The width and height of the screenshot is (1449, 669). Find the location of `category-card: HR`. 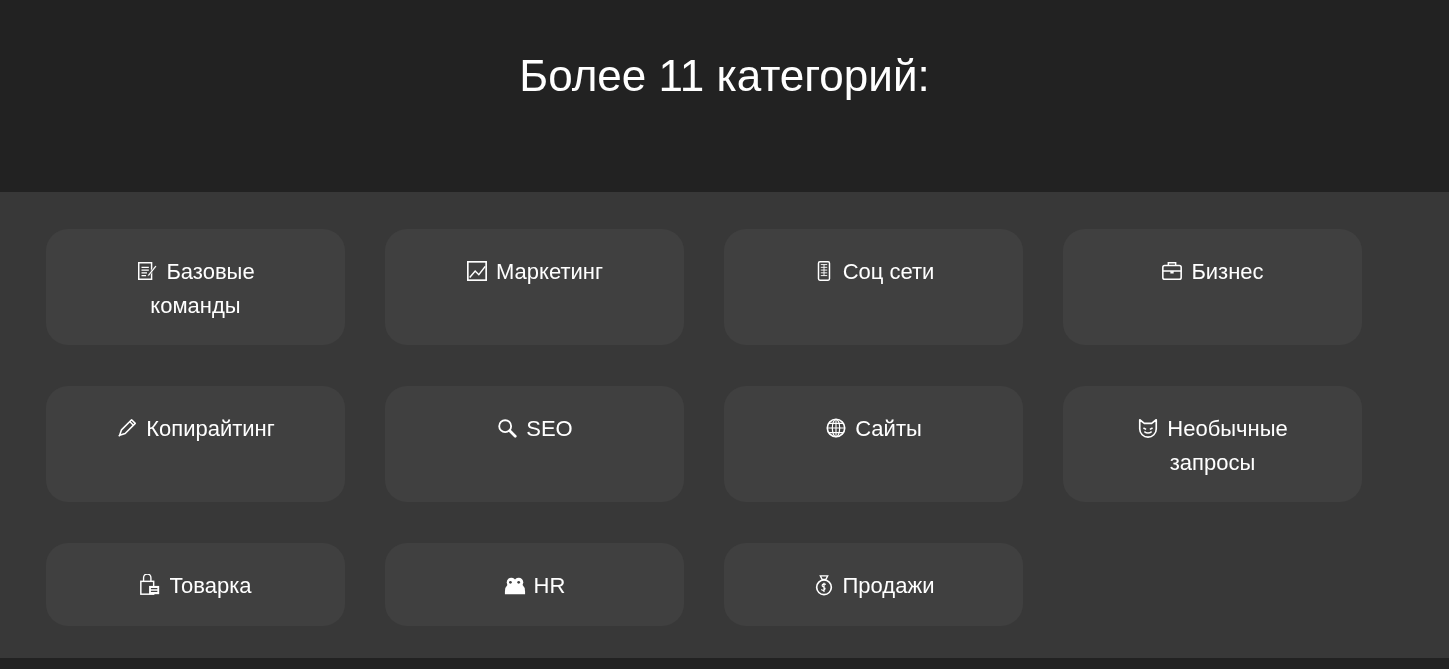

category-card: HR is located at coordinates (534, 584).